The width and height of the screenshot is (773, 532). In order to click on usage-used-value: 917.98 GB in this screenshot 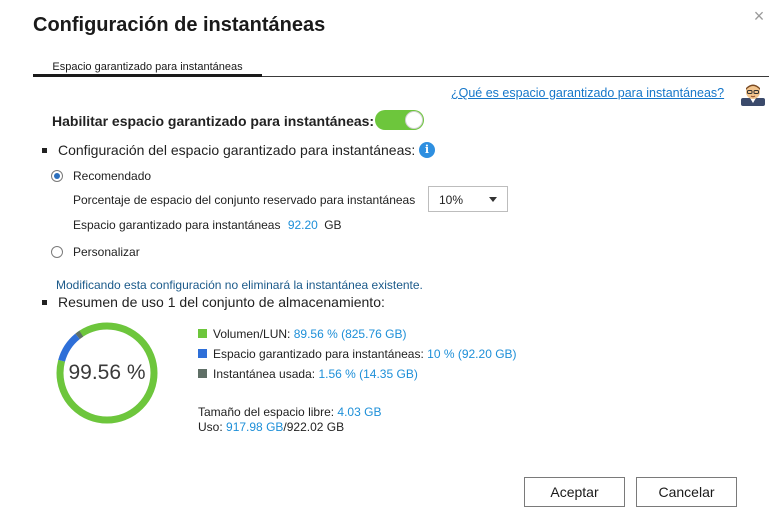, I will do `click(255, 427)`.